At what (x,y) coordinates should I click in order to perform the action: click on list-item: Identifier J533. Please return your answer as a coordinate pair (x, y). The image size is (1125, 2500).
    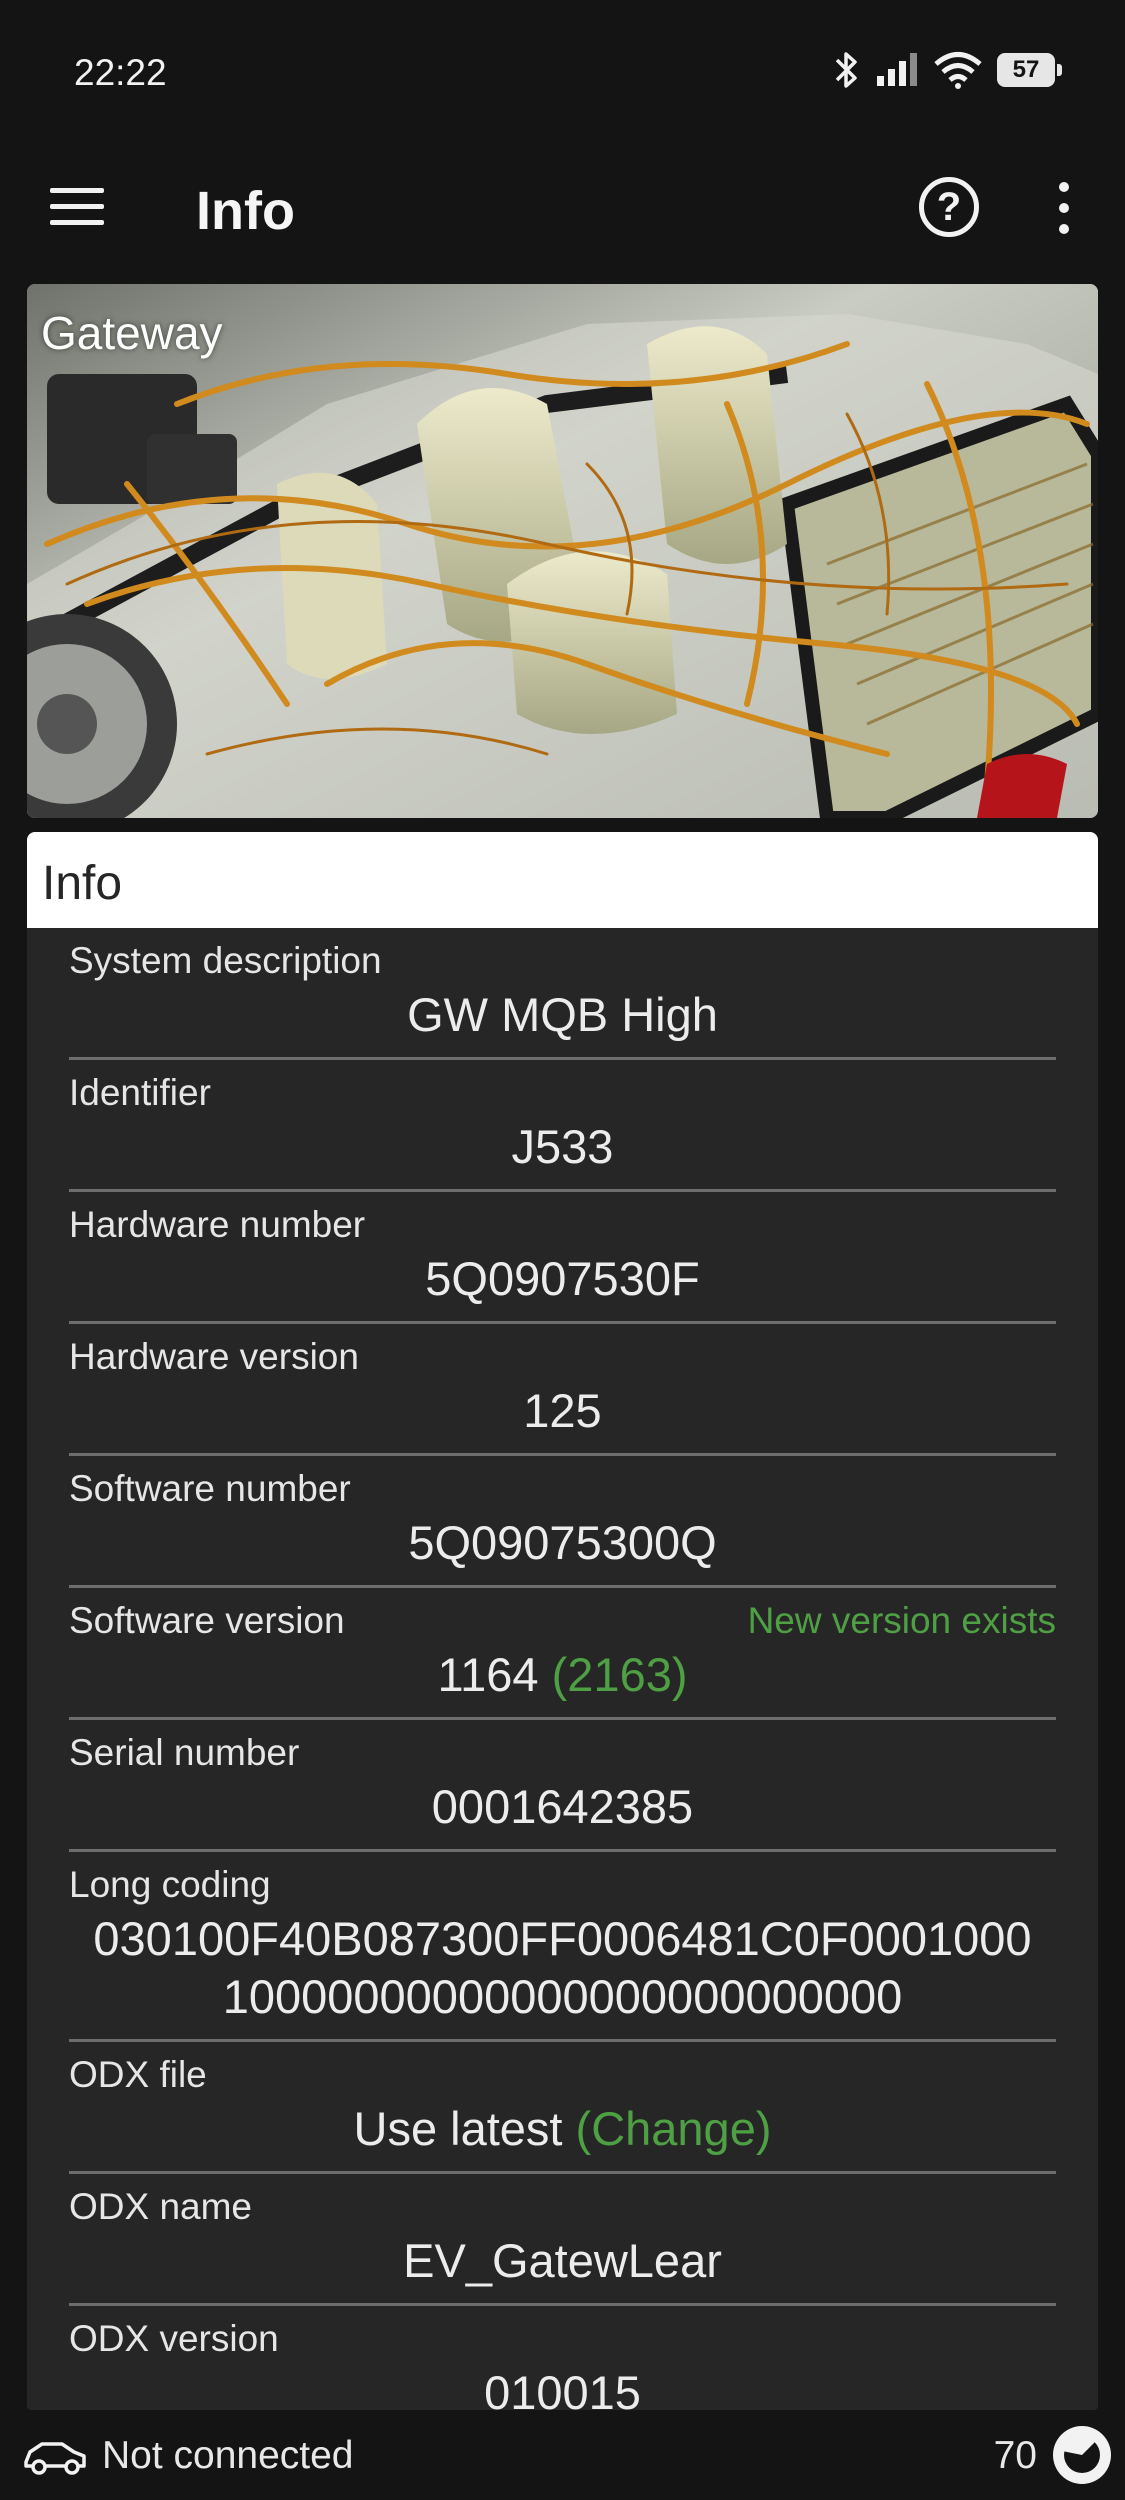
    Looking at the image, I should click on (562, 1126).